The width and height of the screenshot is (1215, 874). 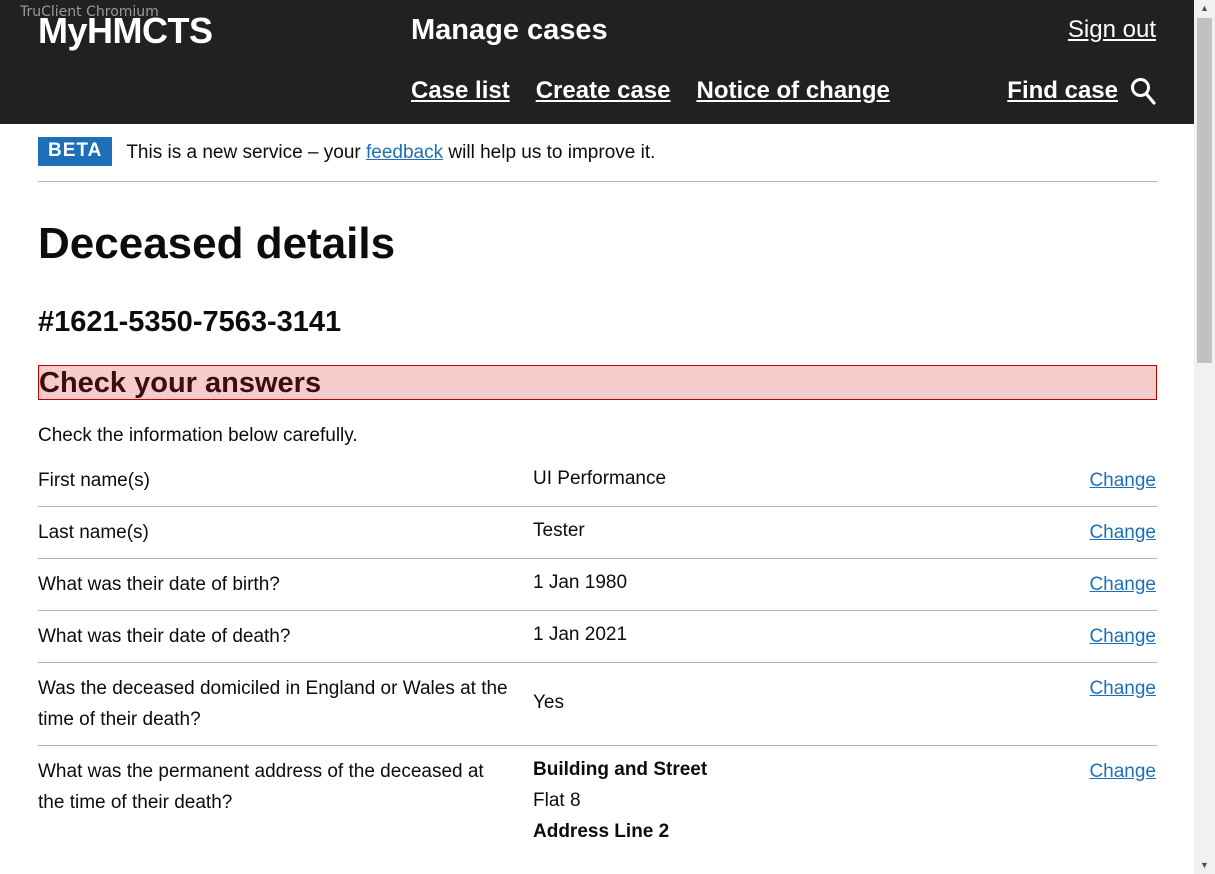 What do you see at coordinates (1122, 532) in the screenshot?
I see `change-last-name-link: Change` at bounding box center [1122, 532].